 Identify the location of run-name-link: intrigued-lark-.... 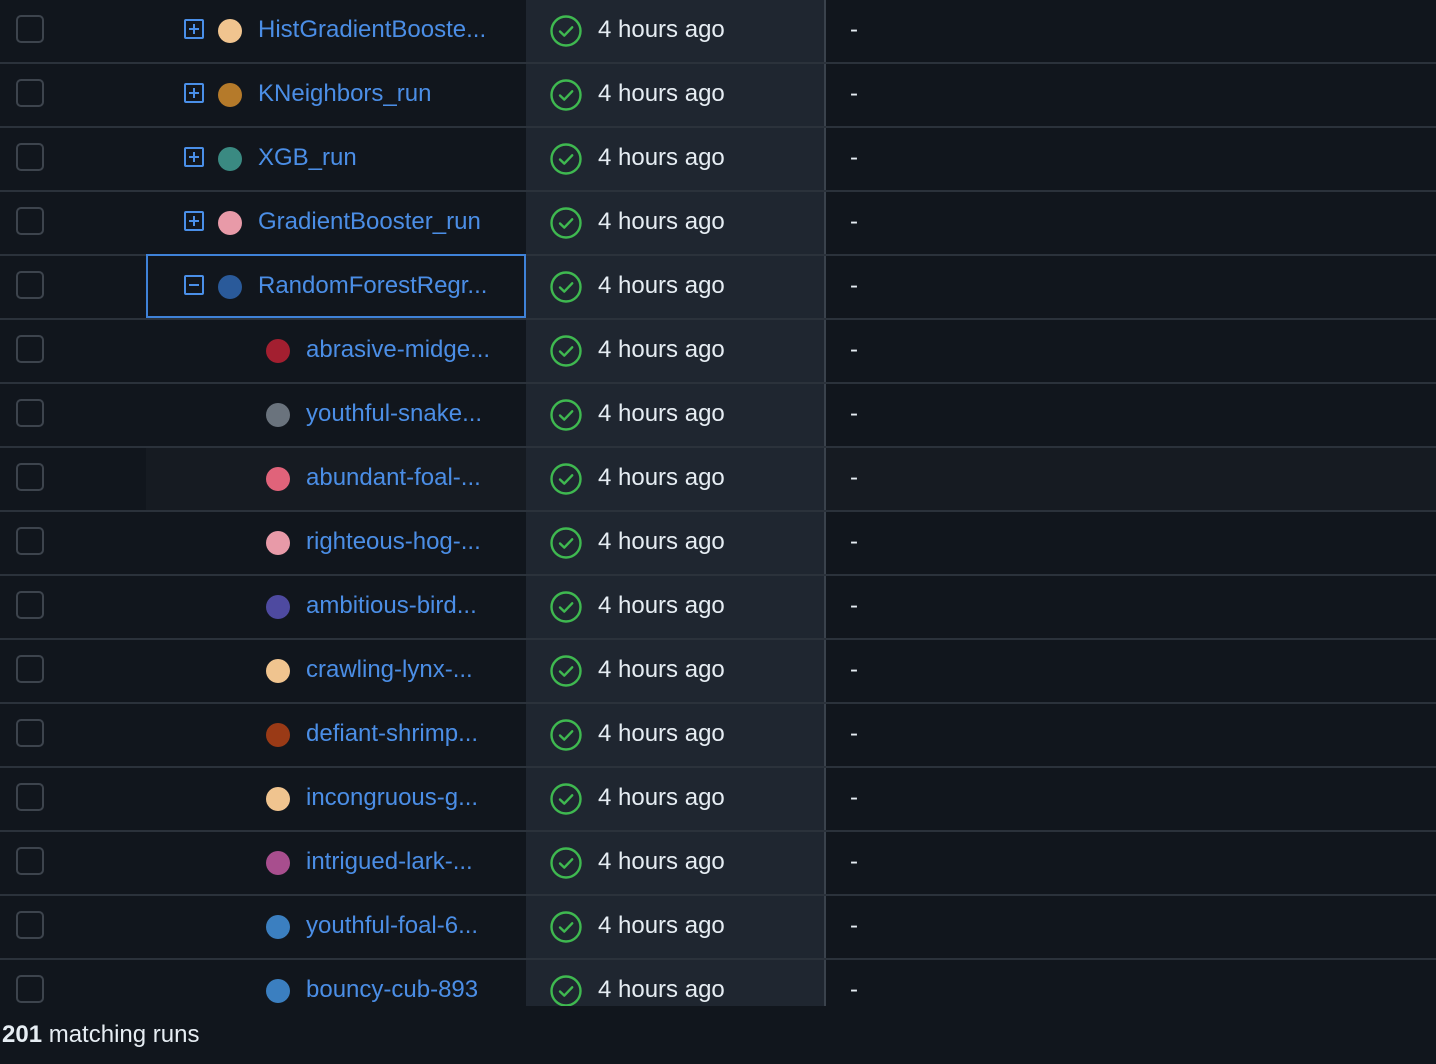
(389, 862).